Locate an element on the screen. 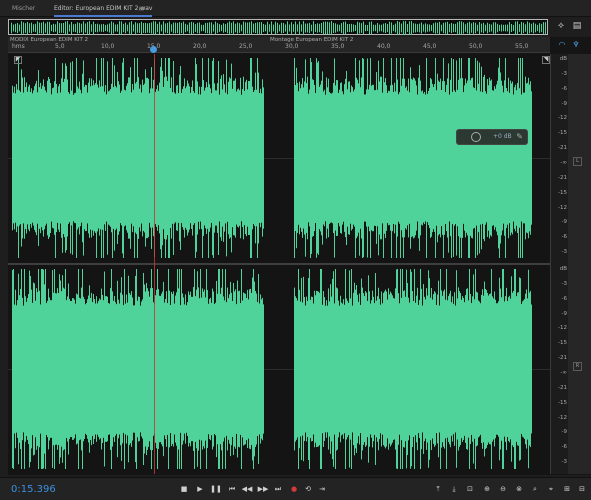 The width and height of the screenshot is (591, 500). playhead-handle is located at coordinates (153, 49).